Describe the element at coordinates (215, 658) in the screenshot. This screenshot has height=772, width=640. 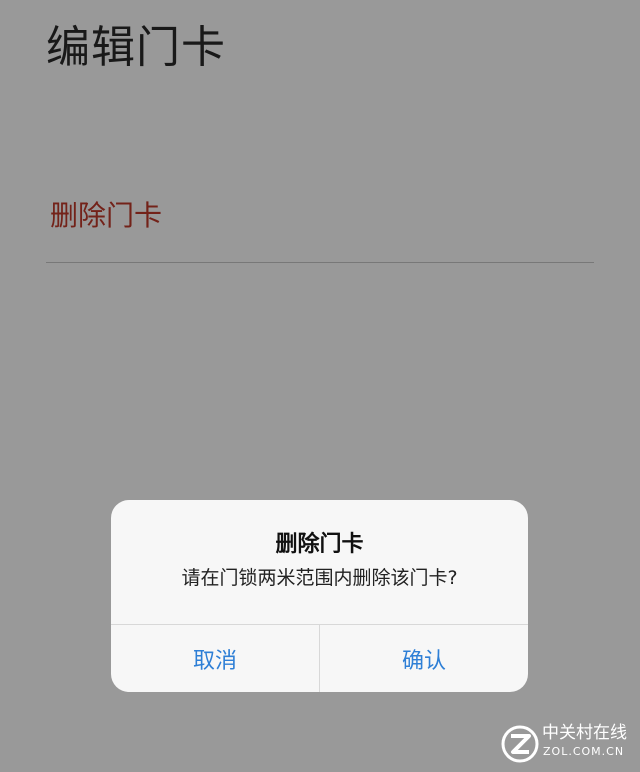
I see `cancel-button: 取消` at that location.